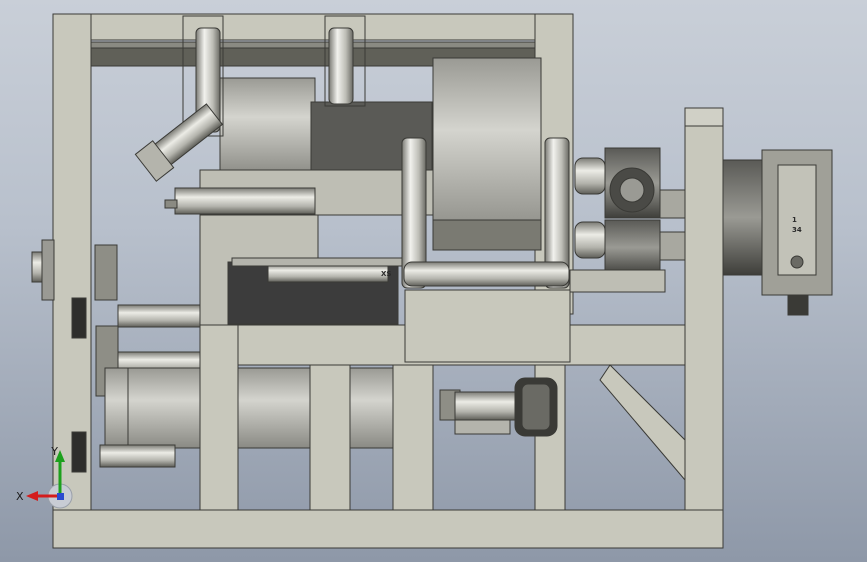 The width and height of the screenshot is (867, 562). What do you see at coordinates (164, 408) in the screenshot?
I see `lower-left-drum-body` at bounding box center [164, 408].